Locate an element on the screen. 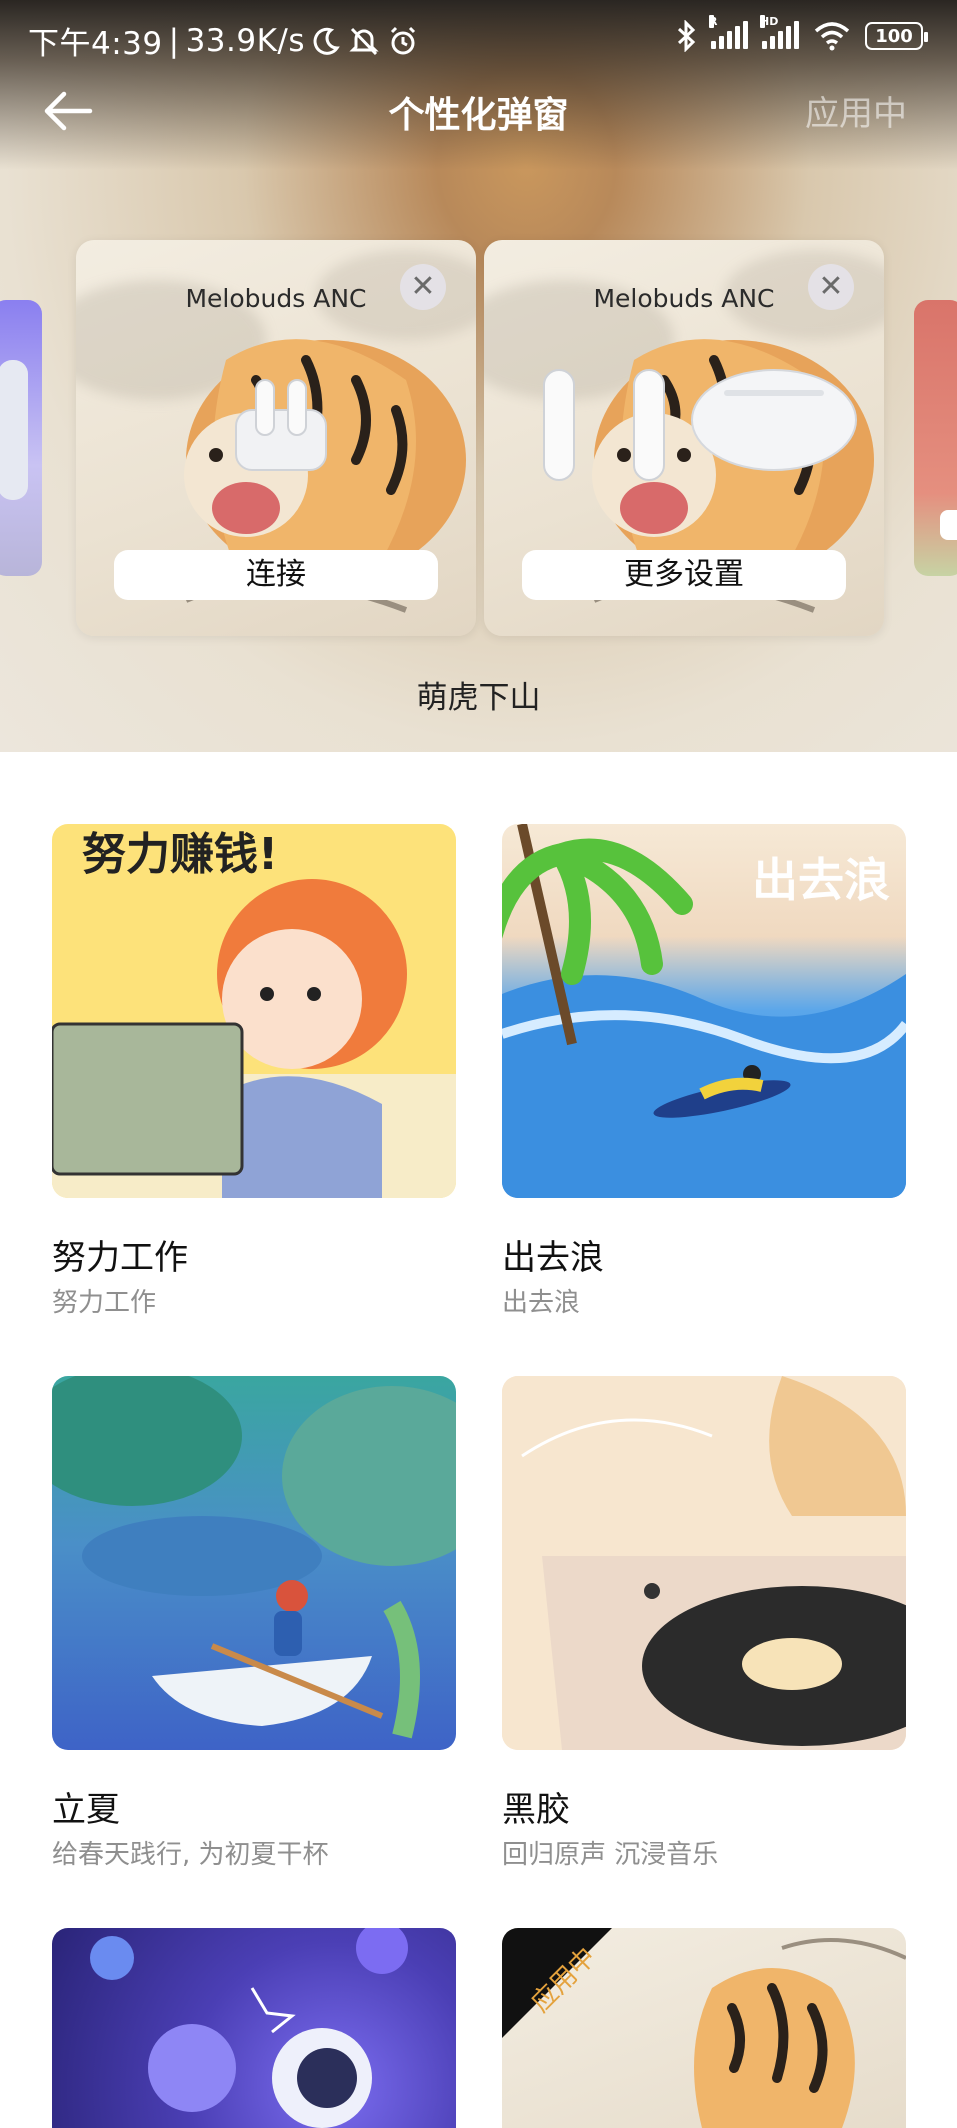  art-text: 努力赚钱! is located at coordinates (180, 854).